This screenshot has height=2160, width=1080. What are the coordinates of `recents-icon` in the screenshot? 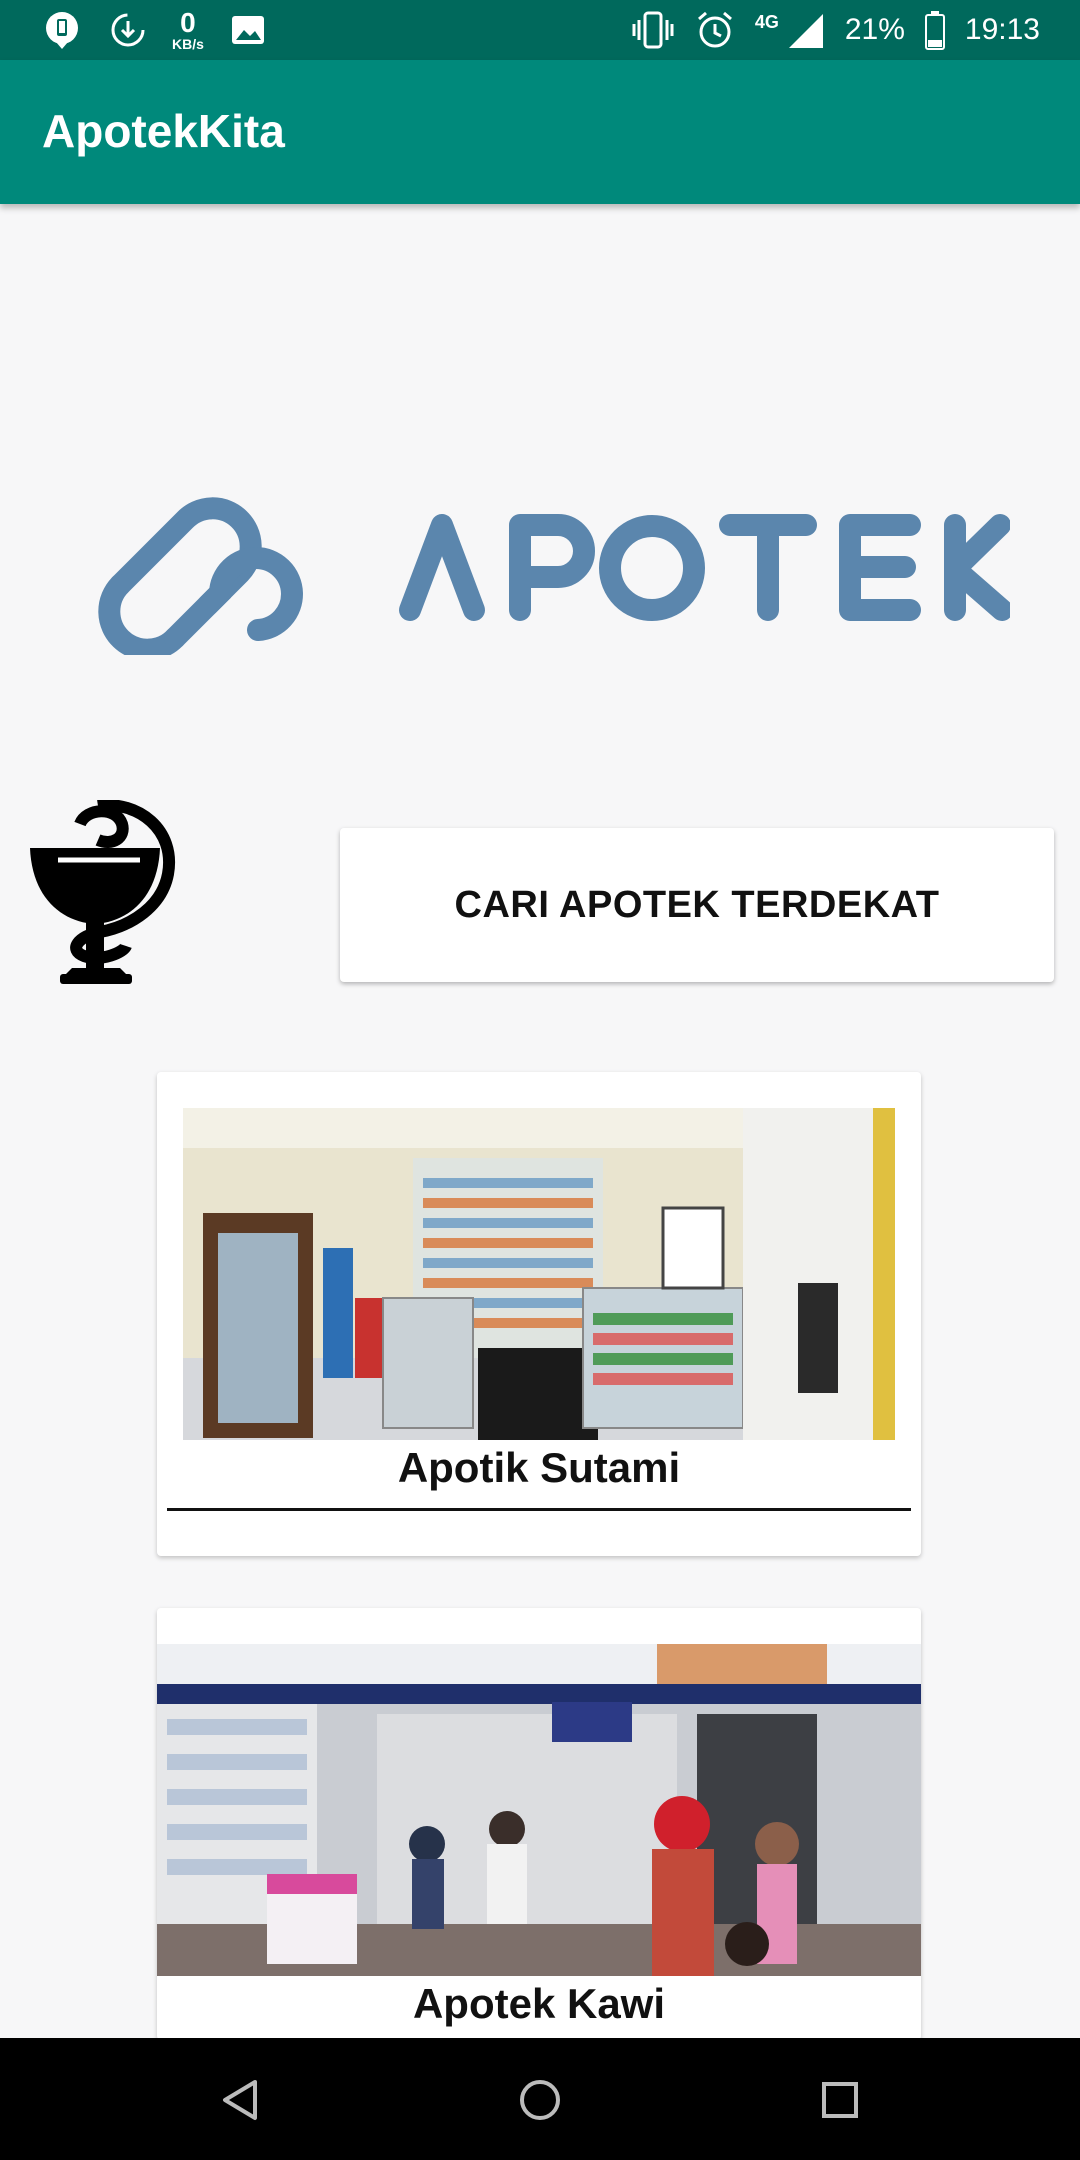 It's located at (840, 2100).